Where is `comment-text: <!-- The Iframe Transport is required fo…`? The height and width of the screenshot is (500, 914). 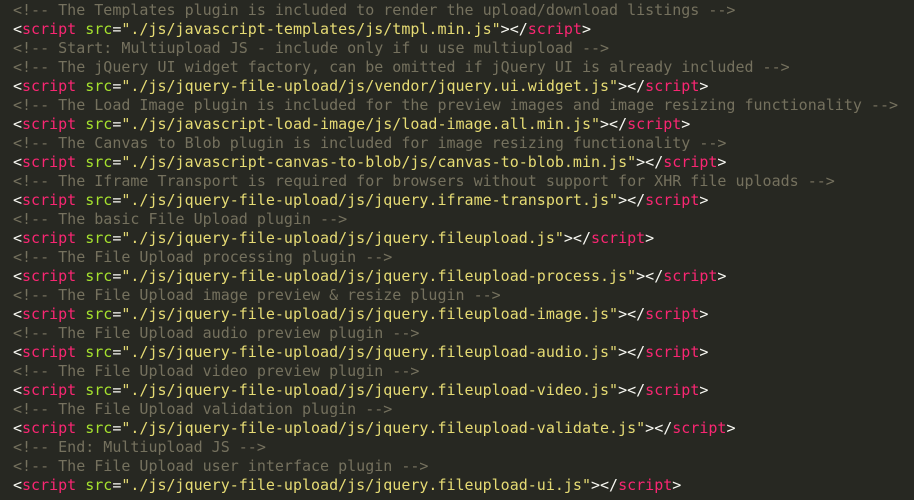
comment-text: <!-- The Iframe Transport is required fo… is located at coordinates (424, 181).